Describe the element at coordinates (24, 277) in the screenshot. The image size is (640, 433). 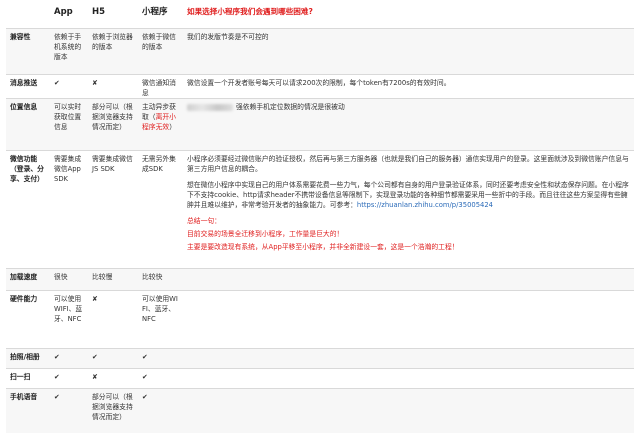
I see `row-label: 加载速度` at that location.